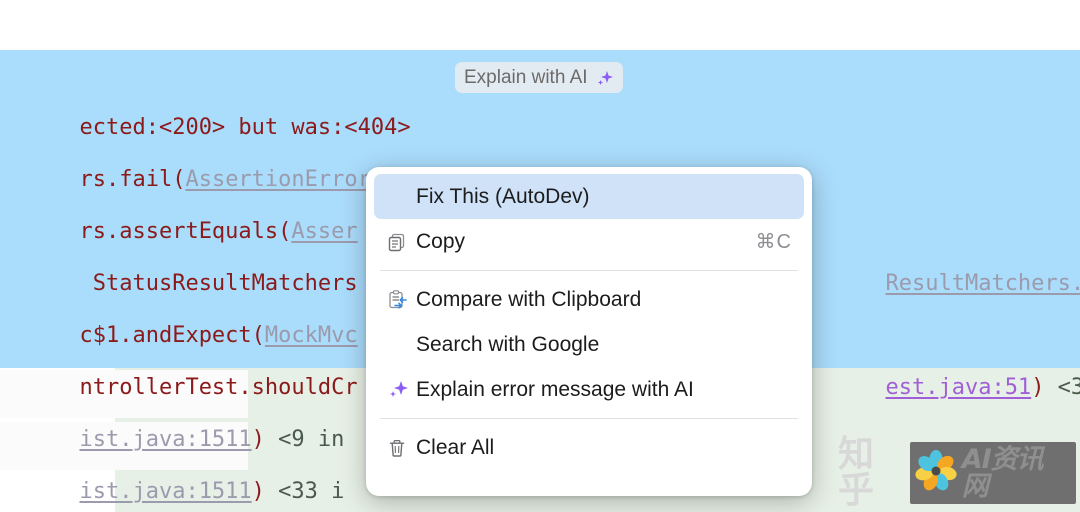  I want to click on menu-item-label: Compare with Clipboard, so click(529, 299).